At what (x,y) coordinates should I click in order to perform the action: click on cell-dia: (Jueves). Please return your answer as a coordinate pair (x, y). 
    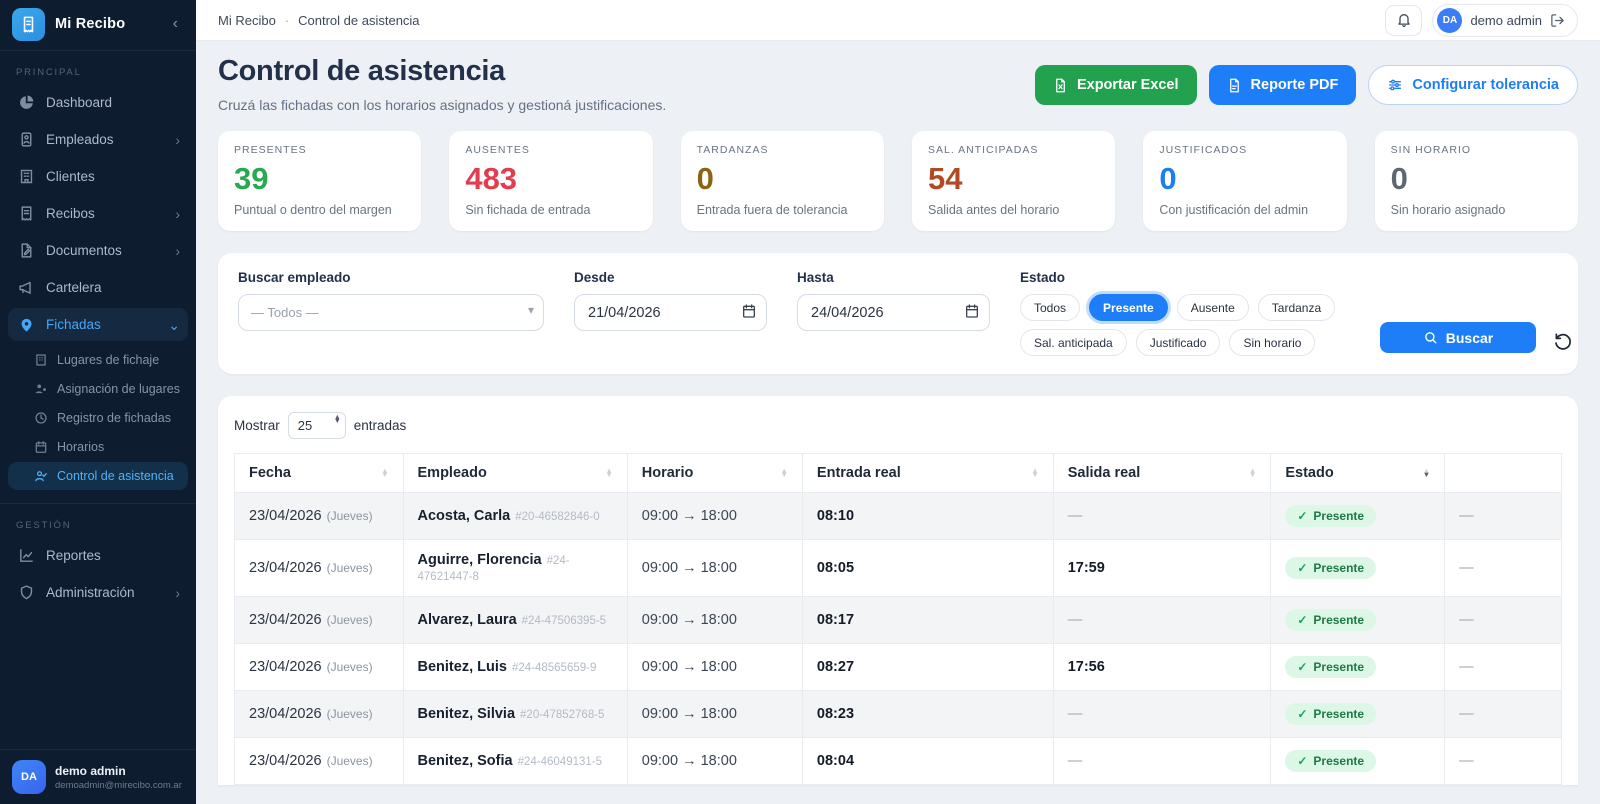
    Looking at the image, I should click on (349, 761).